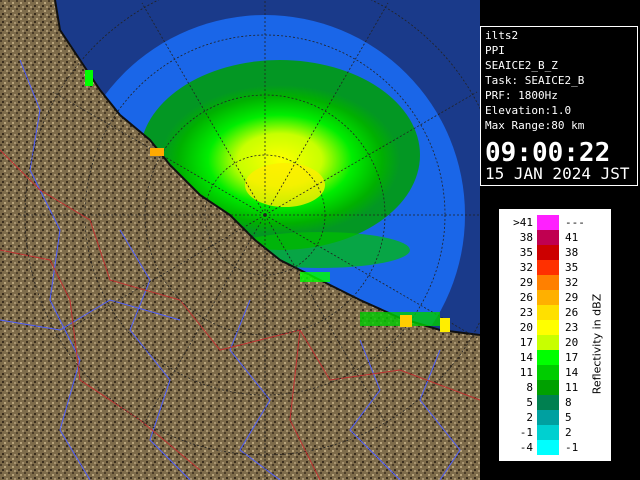 The image size is (640, 480). What do you see at coordinates (526, 237) in the screenshot?
I see `legend-lower-bound: 38` at bounding box center [526, 237].